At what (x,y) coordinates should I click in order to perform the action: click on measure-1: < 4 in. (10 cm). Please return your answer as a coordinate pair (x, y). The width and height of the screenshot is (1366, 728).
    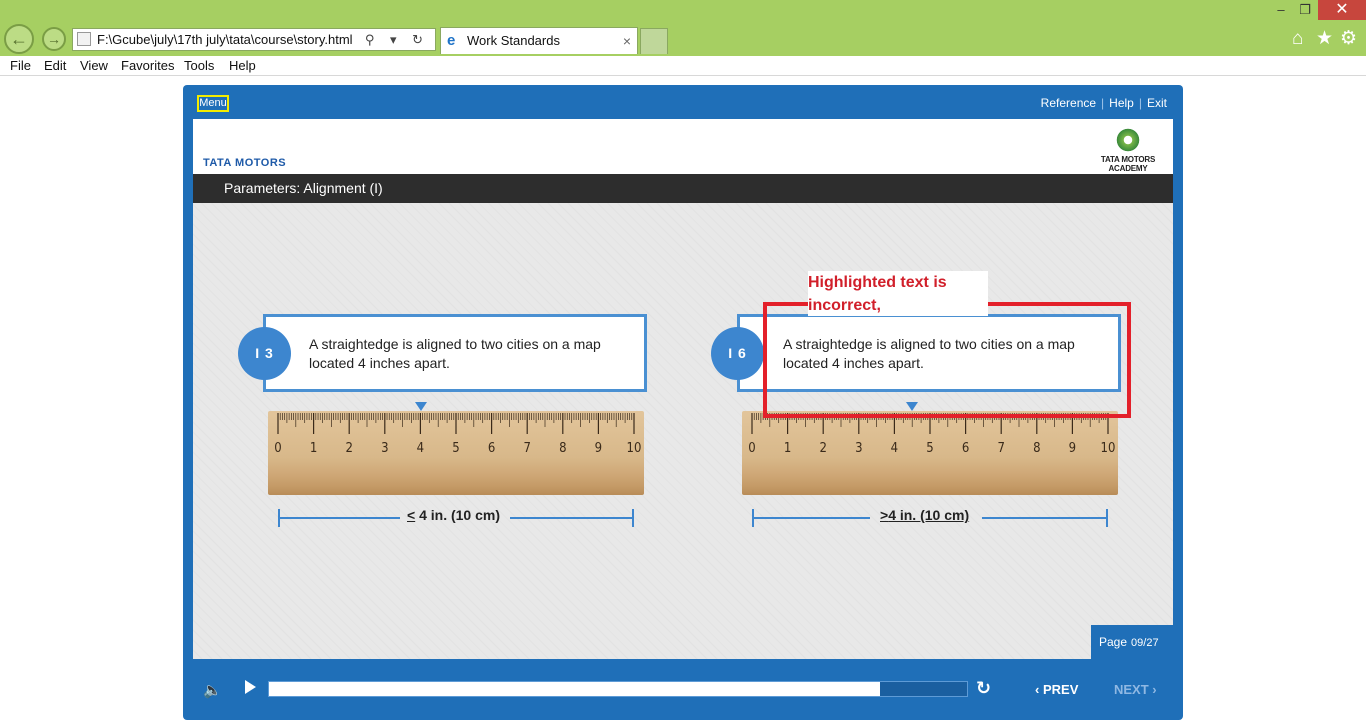
    Looking at the image, I should click on (456, 517).